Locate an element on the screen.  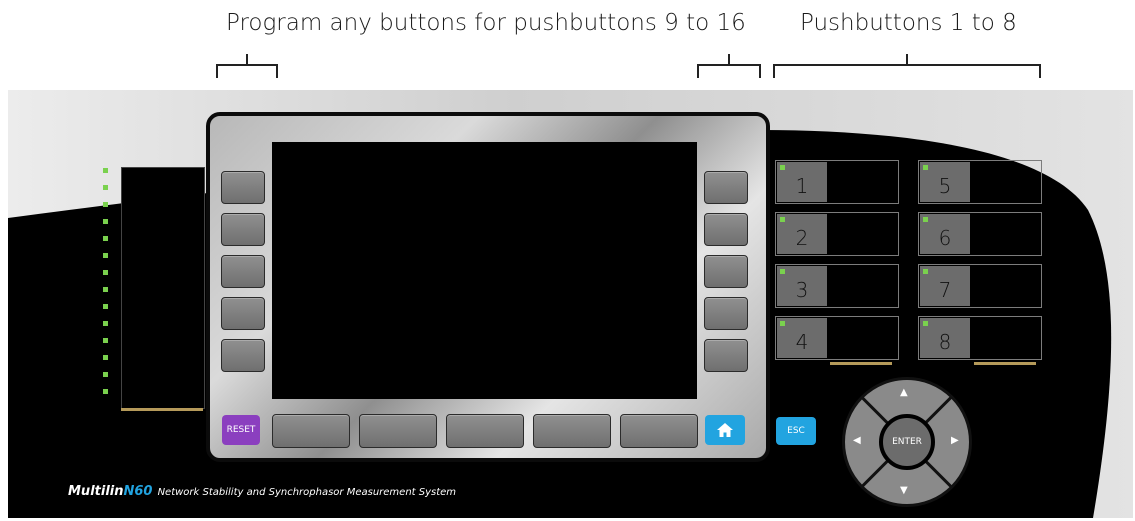
navigation-pad: ▲ ▼ ◀ ▶ ENTER is located at coordinates (907, 442).